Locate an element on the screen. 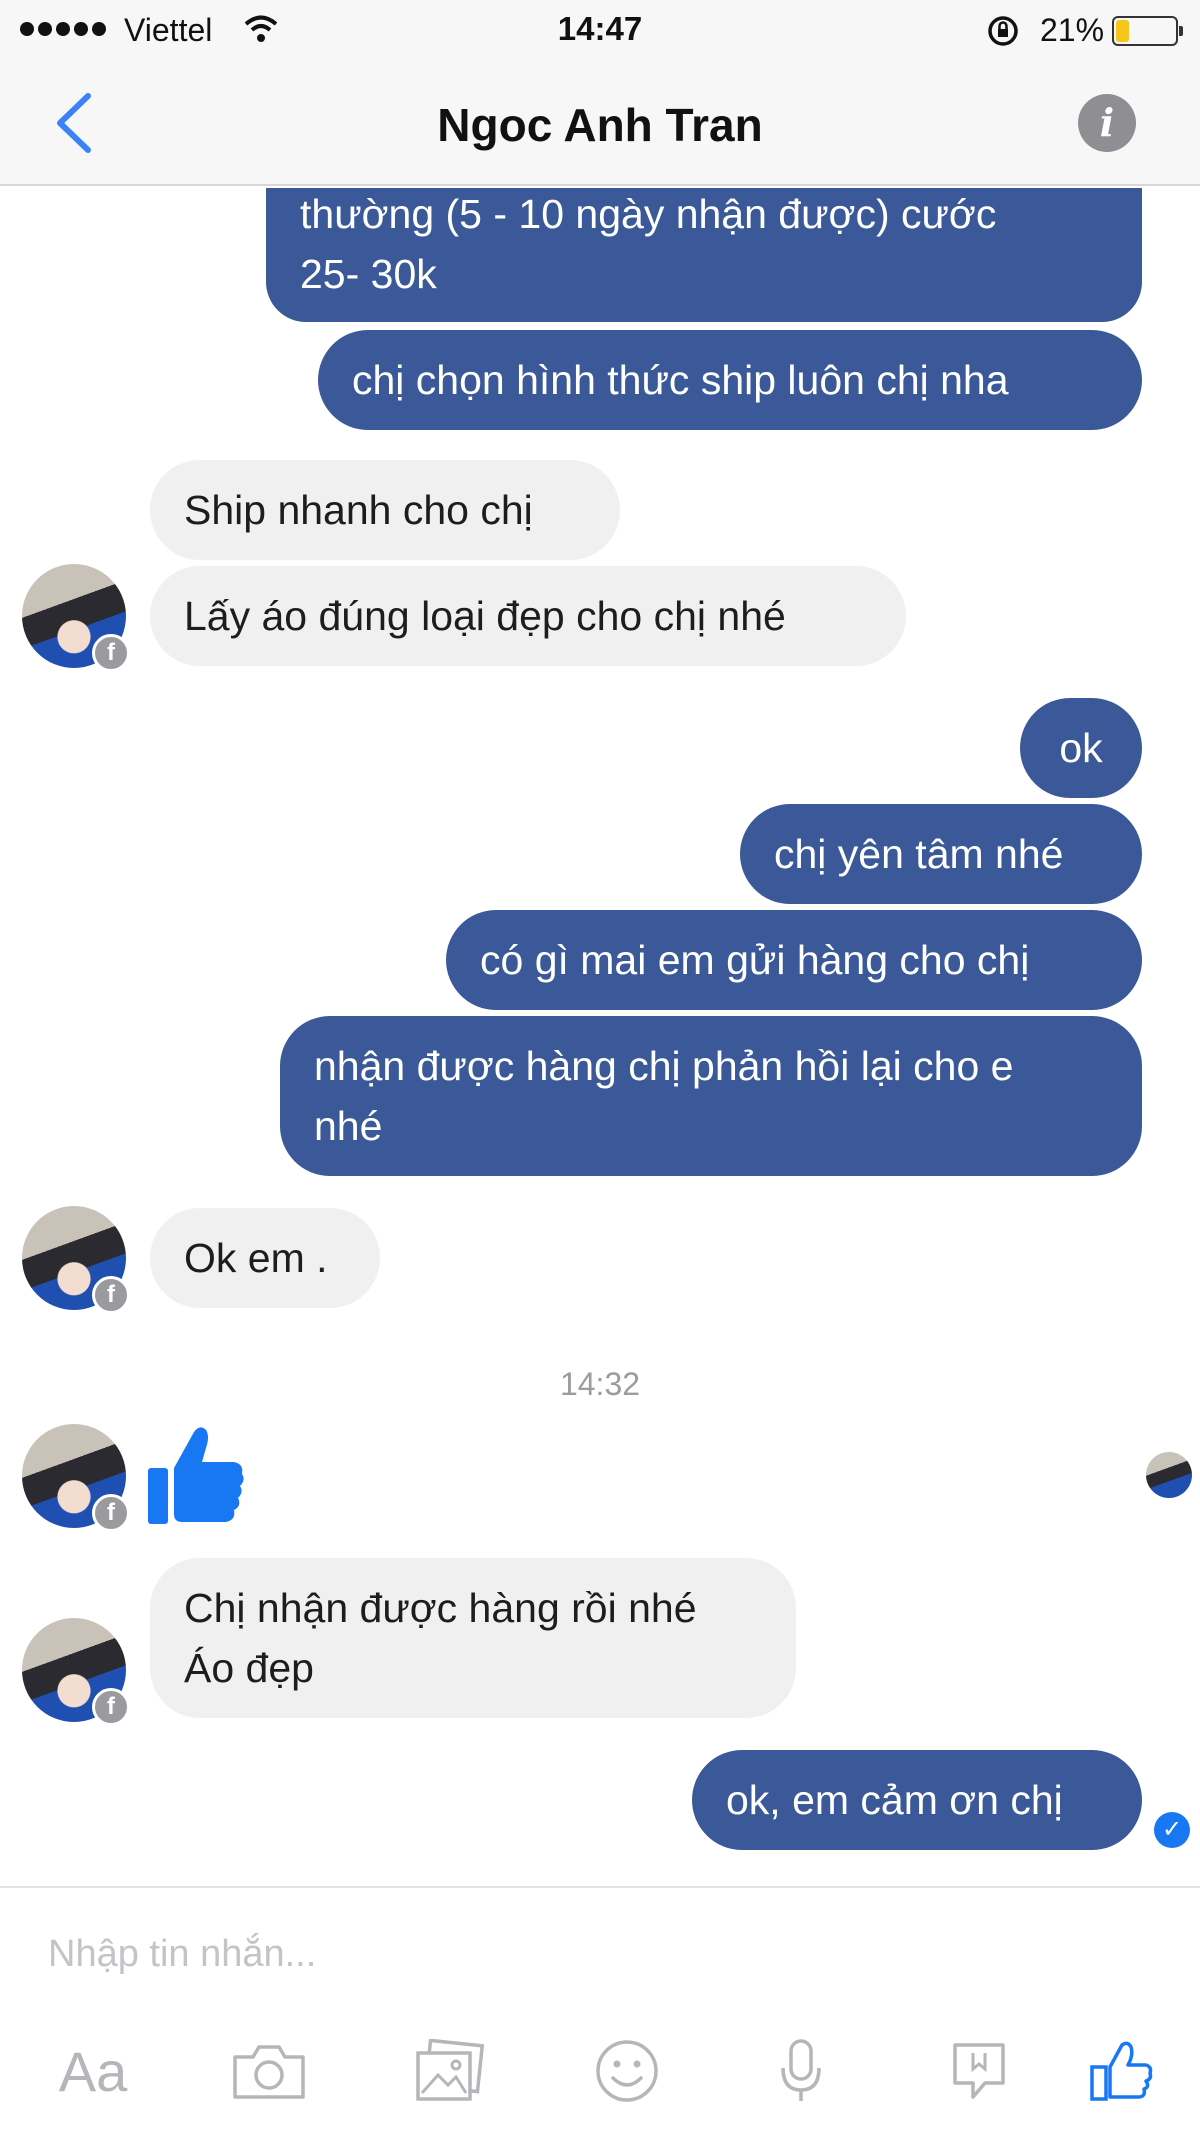  rotation-lock-icon is located at coordinates (1003, 31).